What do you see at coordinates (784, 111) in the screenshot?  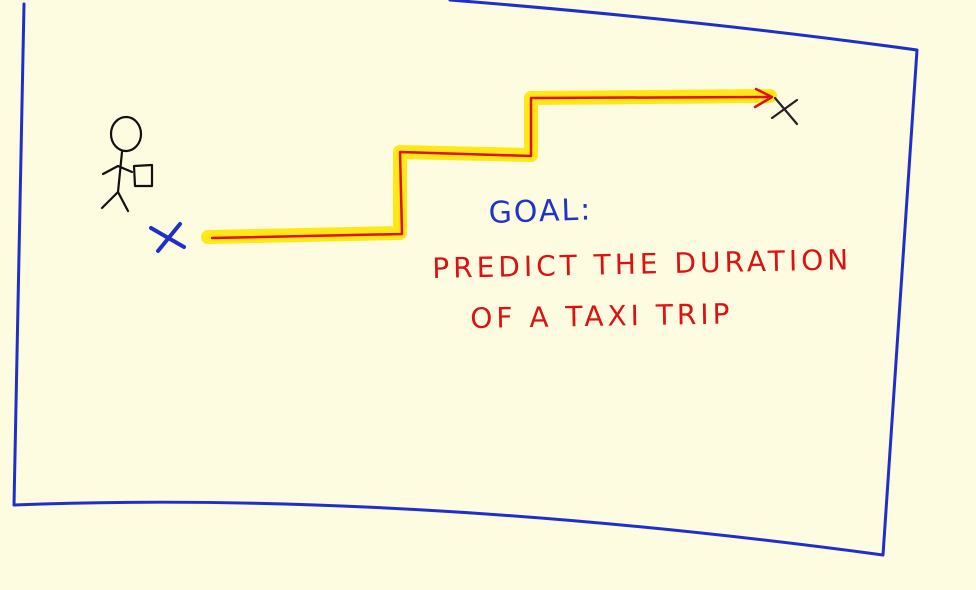 I see `end-x-marker-icon` at bounding box center [784, 111].